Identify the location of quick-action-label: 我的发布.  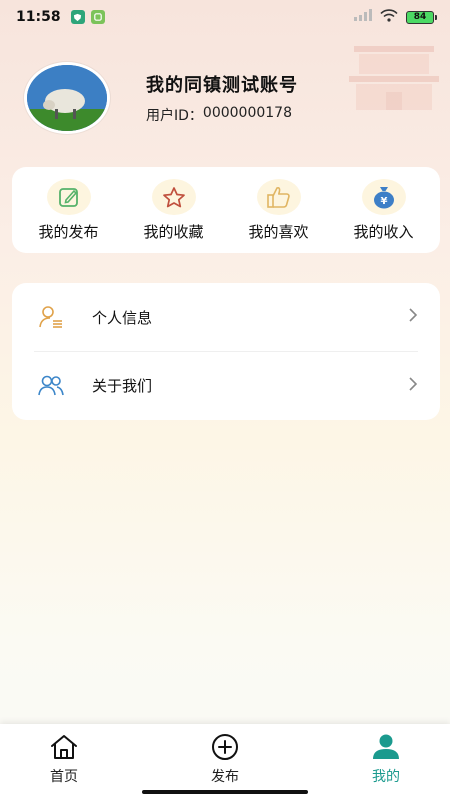
(68, 231).